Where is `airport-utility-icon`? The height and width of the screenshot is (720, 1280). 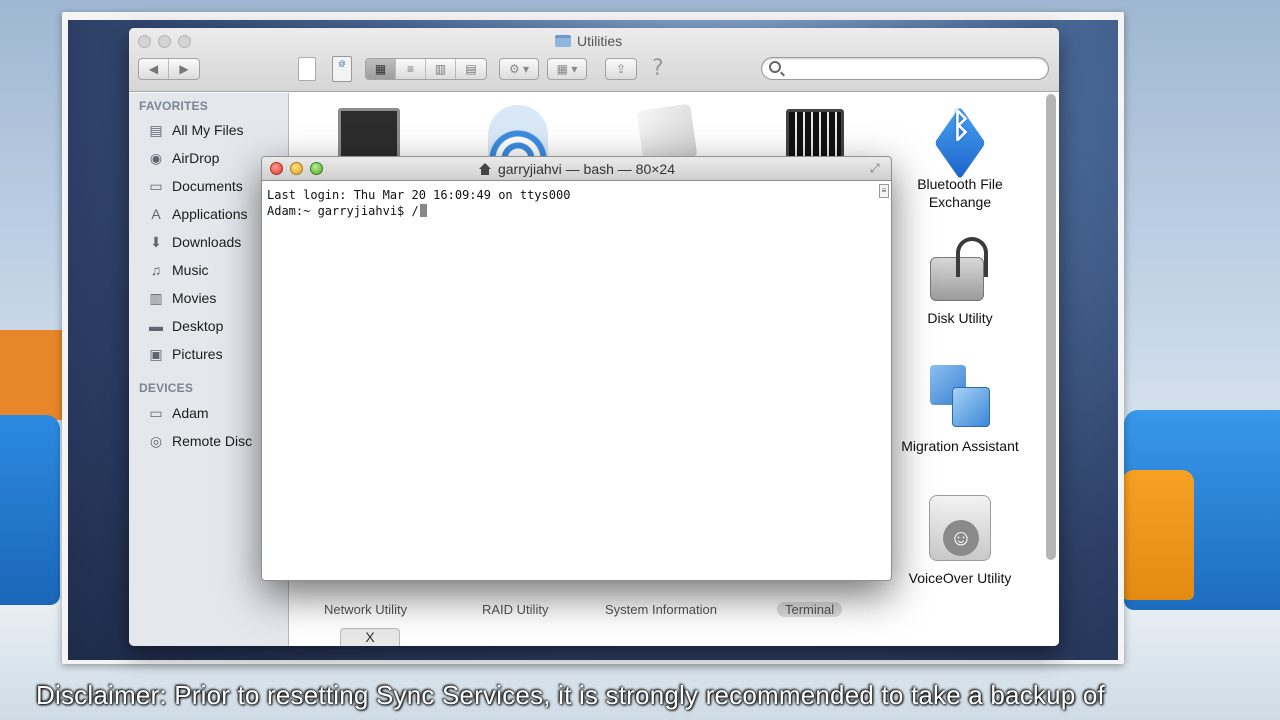 airport-utility-icon is located at coordinates (518, 132).